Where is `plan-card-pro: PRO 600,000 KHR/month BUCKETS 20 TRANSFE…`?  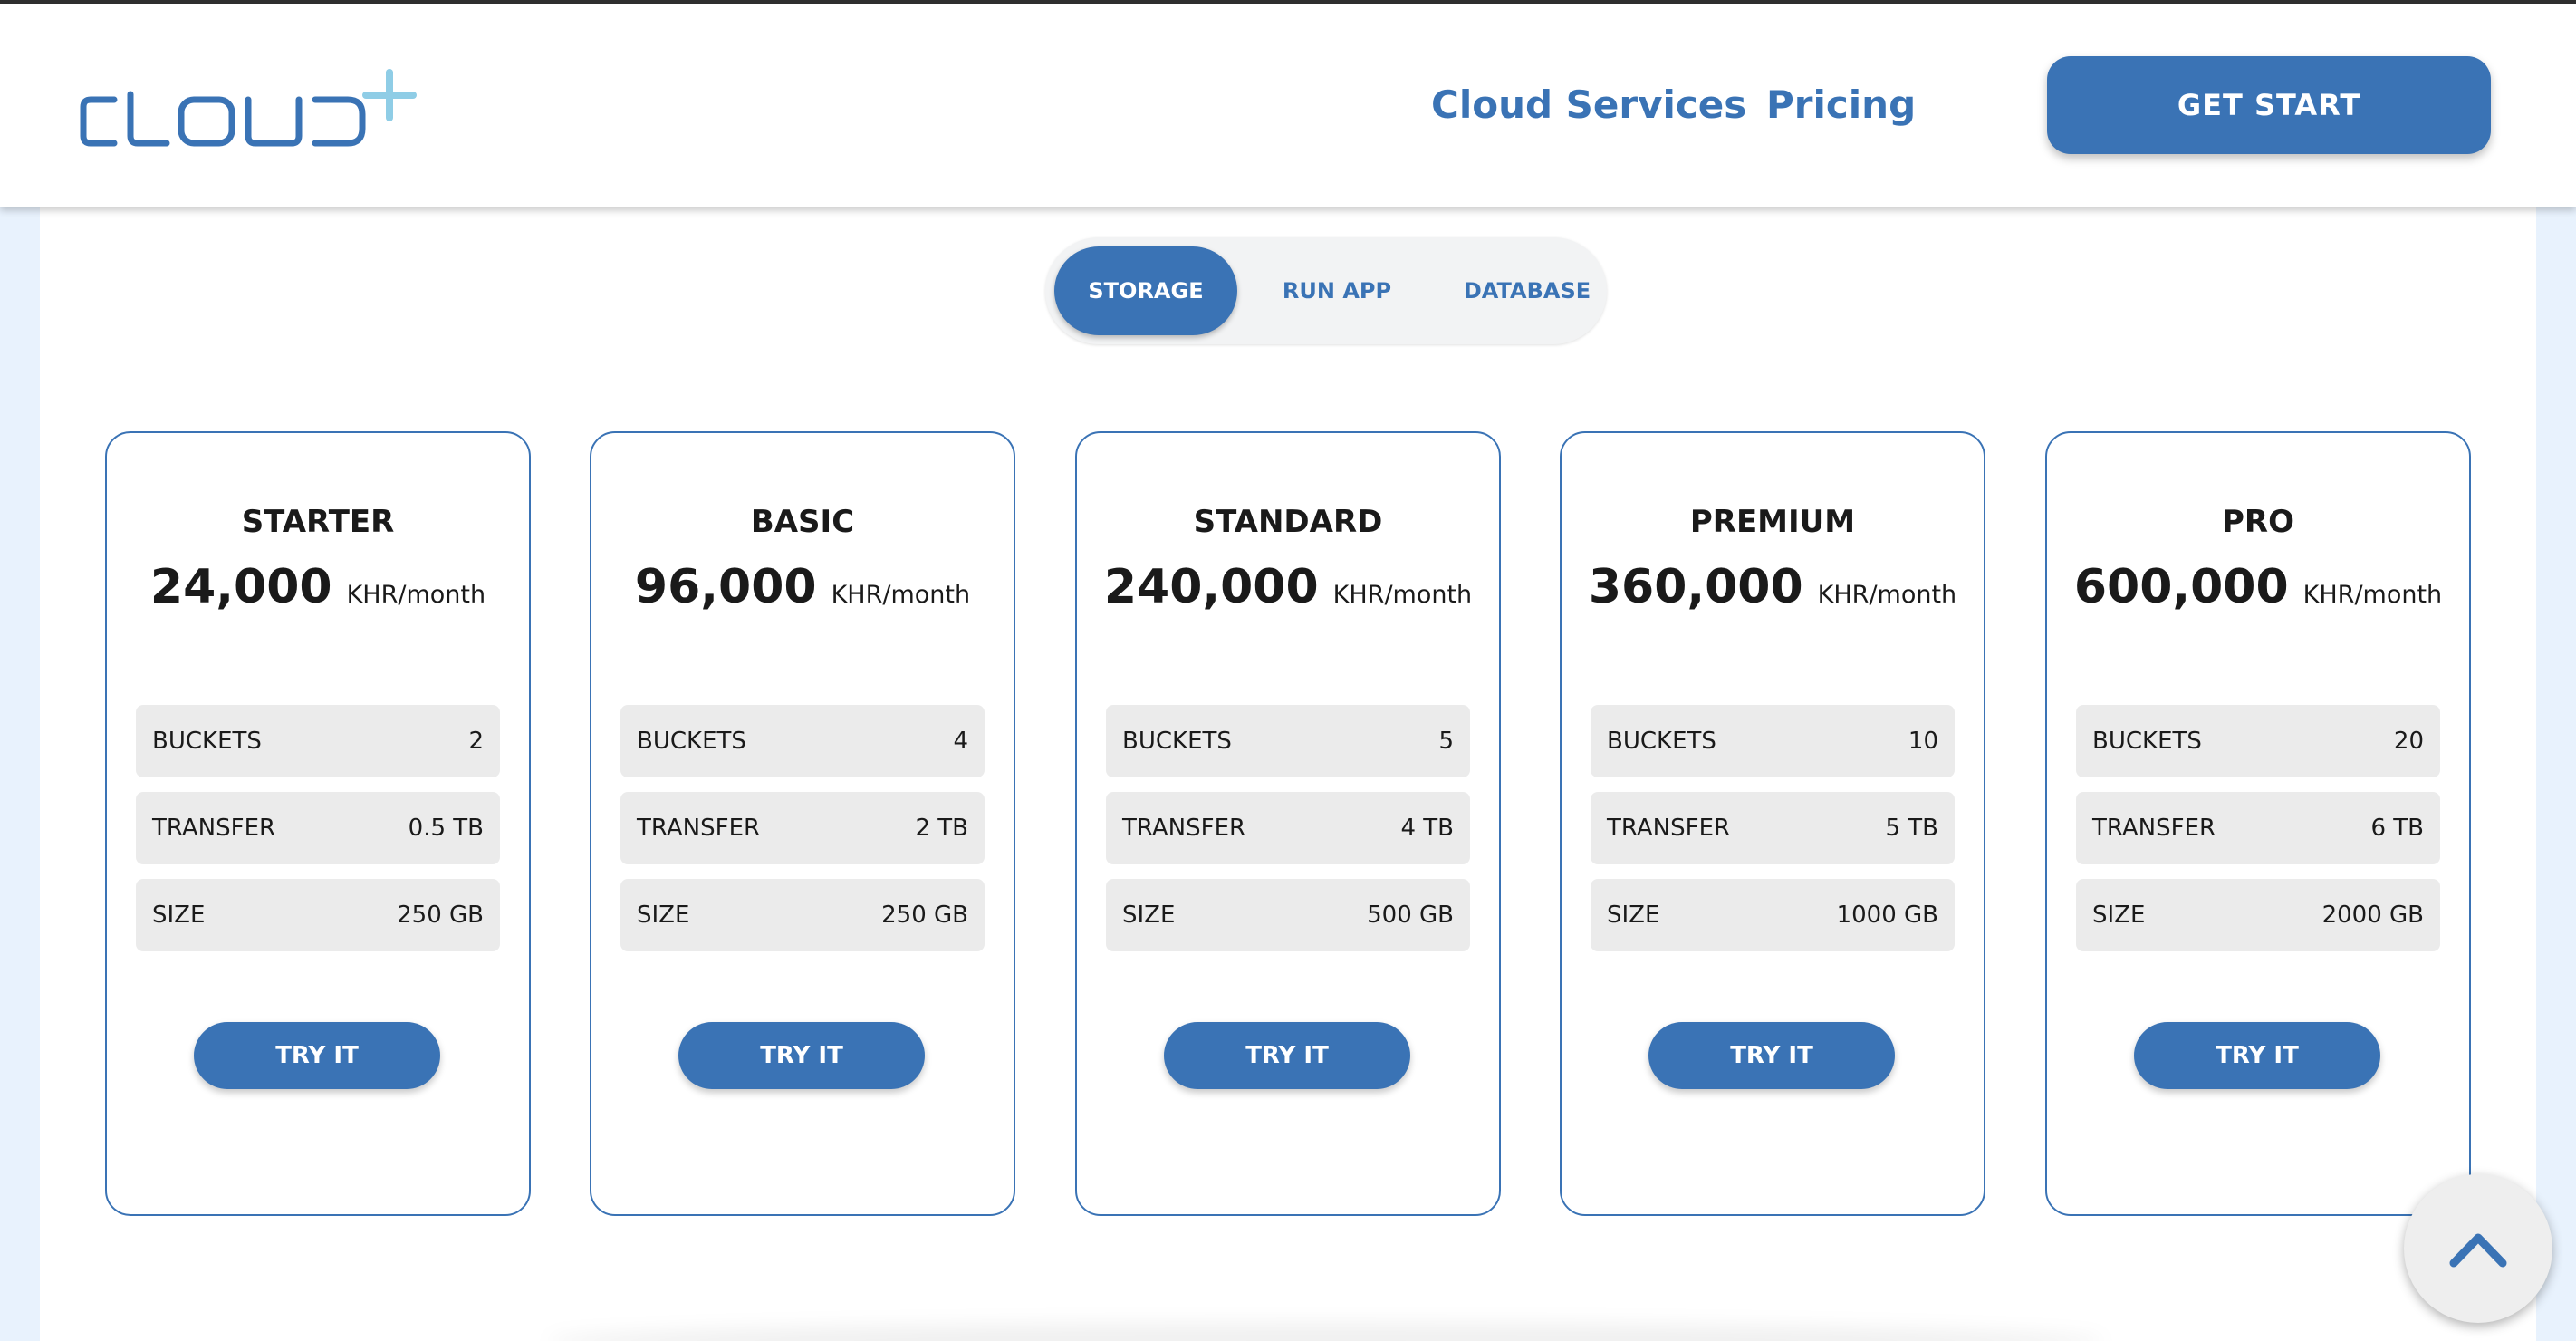 plan-card-pro: PRO 600,000 KHR/month BUCKETS 20 TRANSFE… is located at coordinates (2258, 824).